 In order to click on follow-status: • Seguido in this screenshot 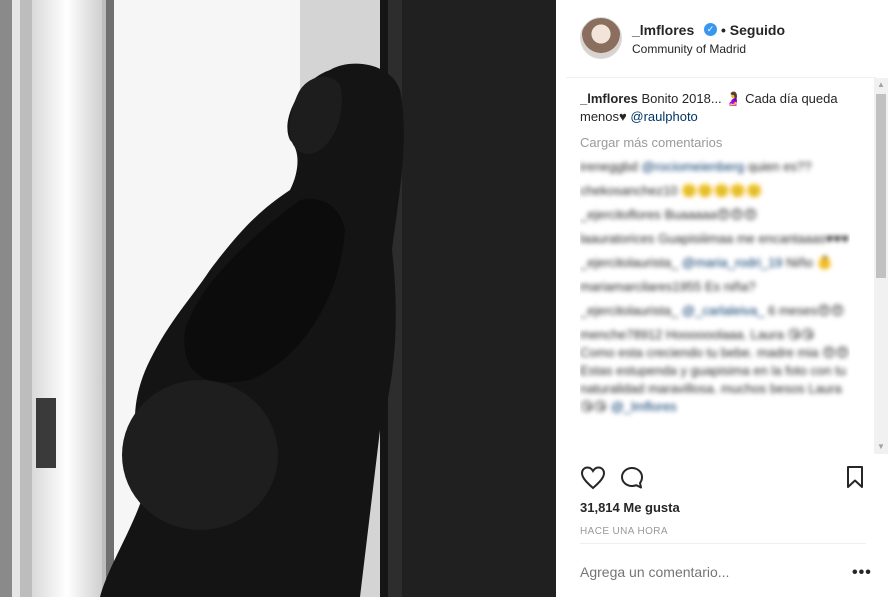, I will do `click(753, 30)`.